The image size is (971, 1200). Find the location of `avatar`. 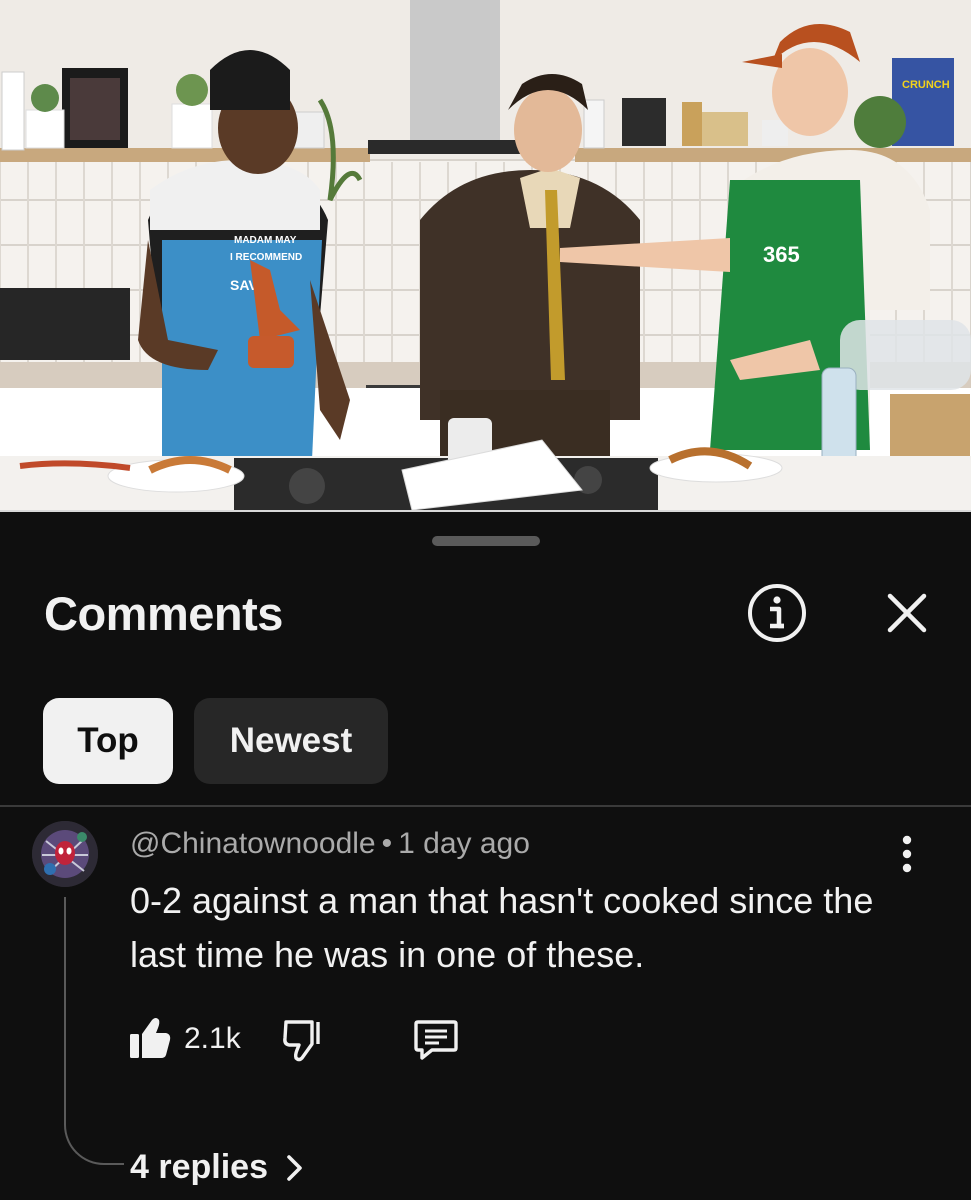

avatar is located at coordinates (65, 854).